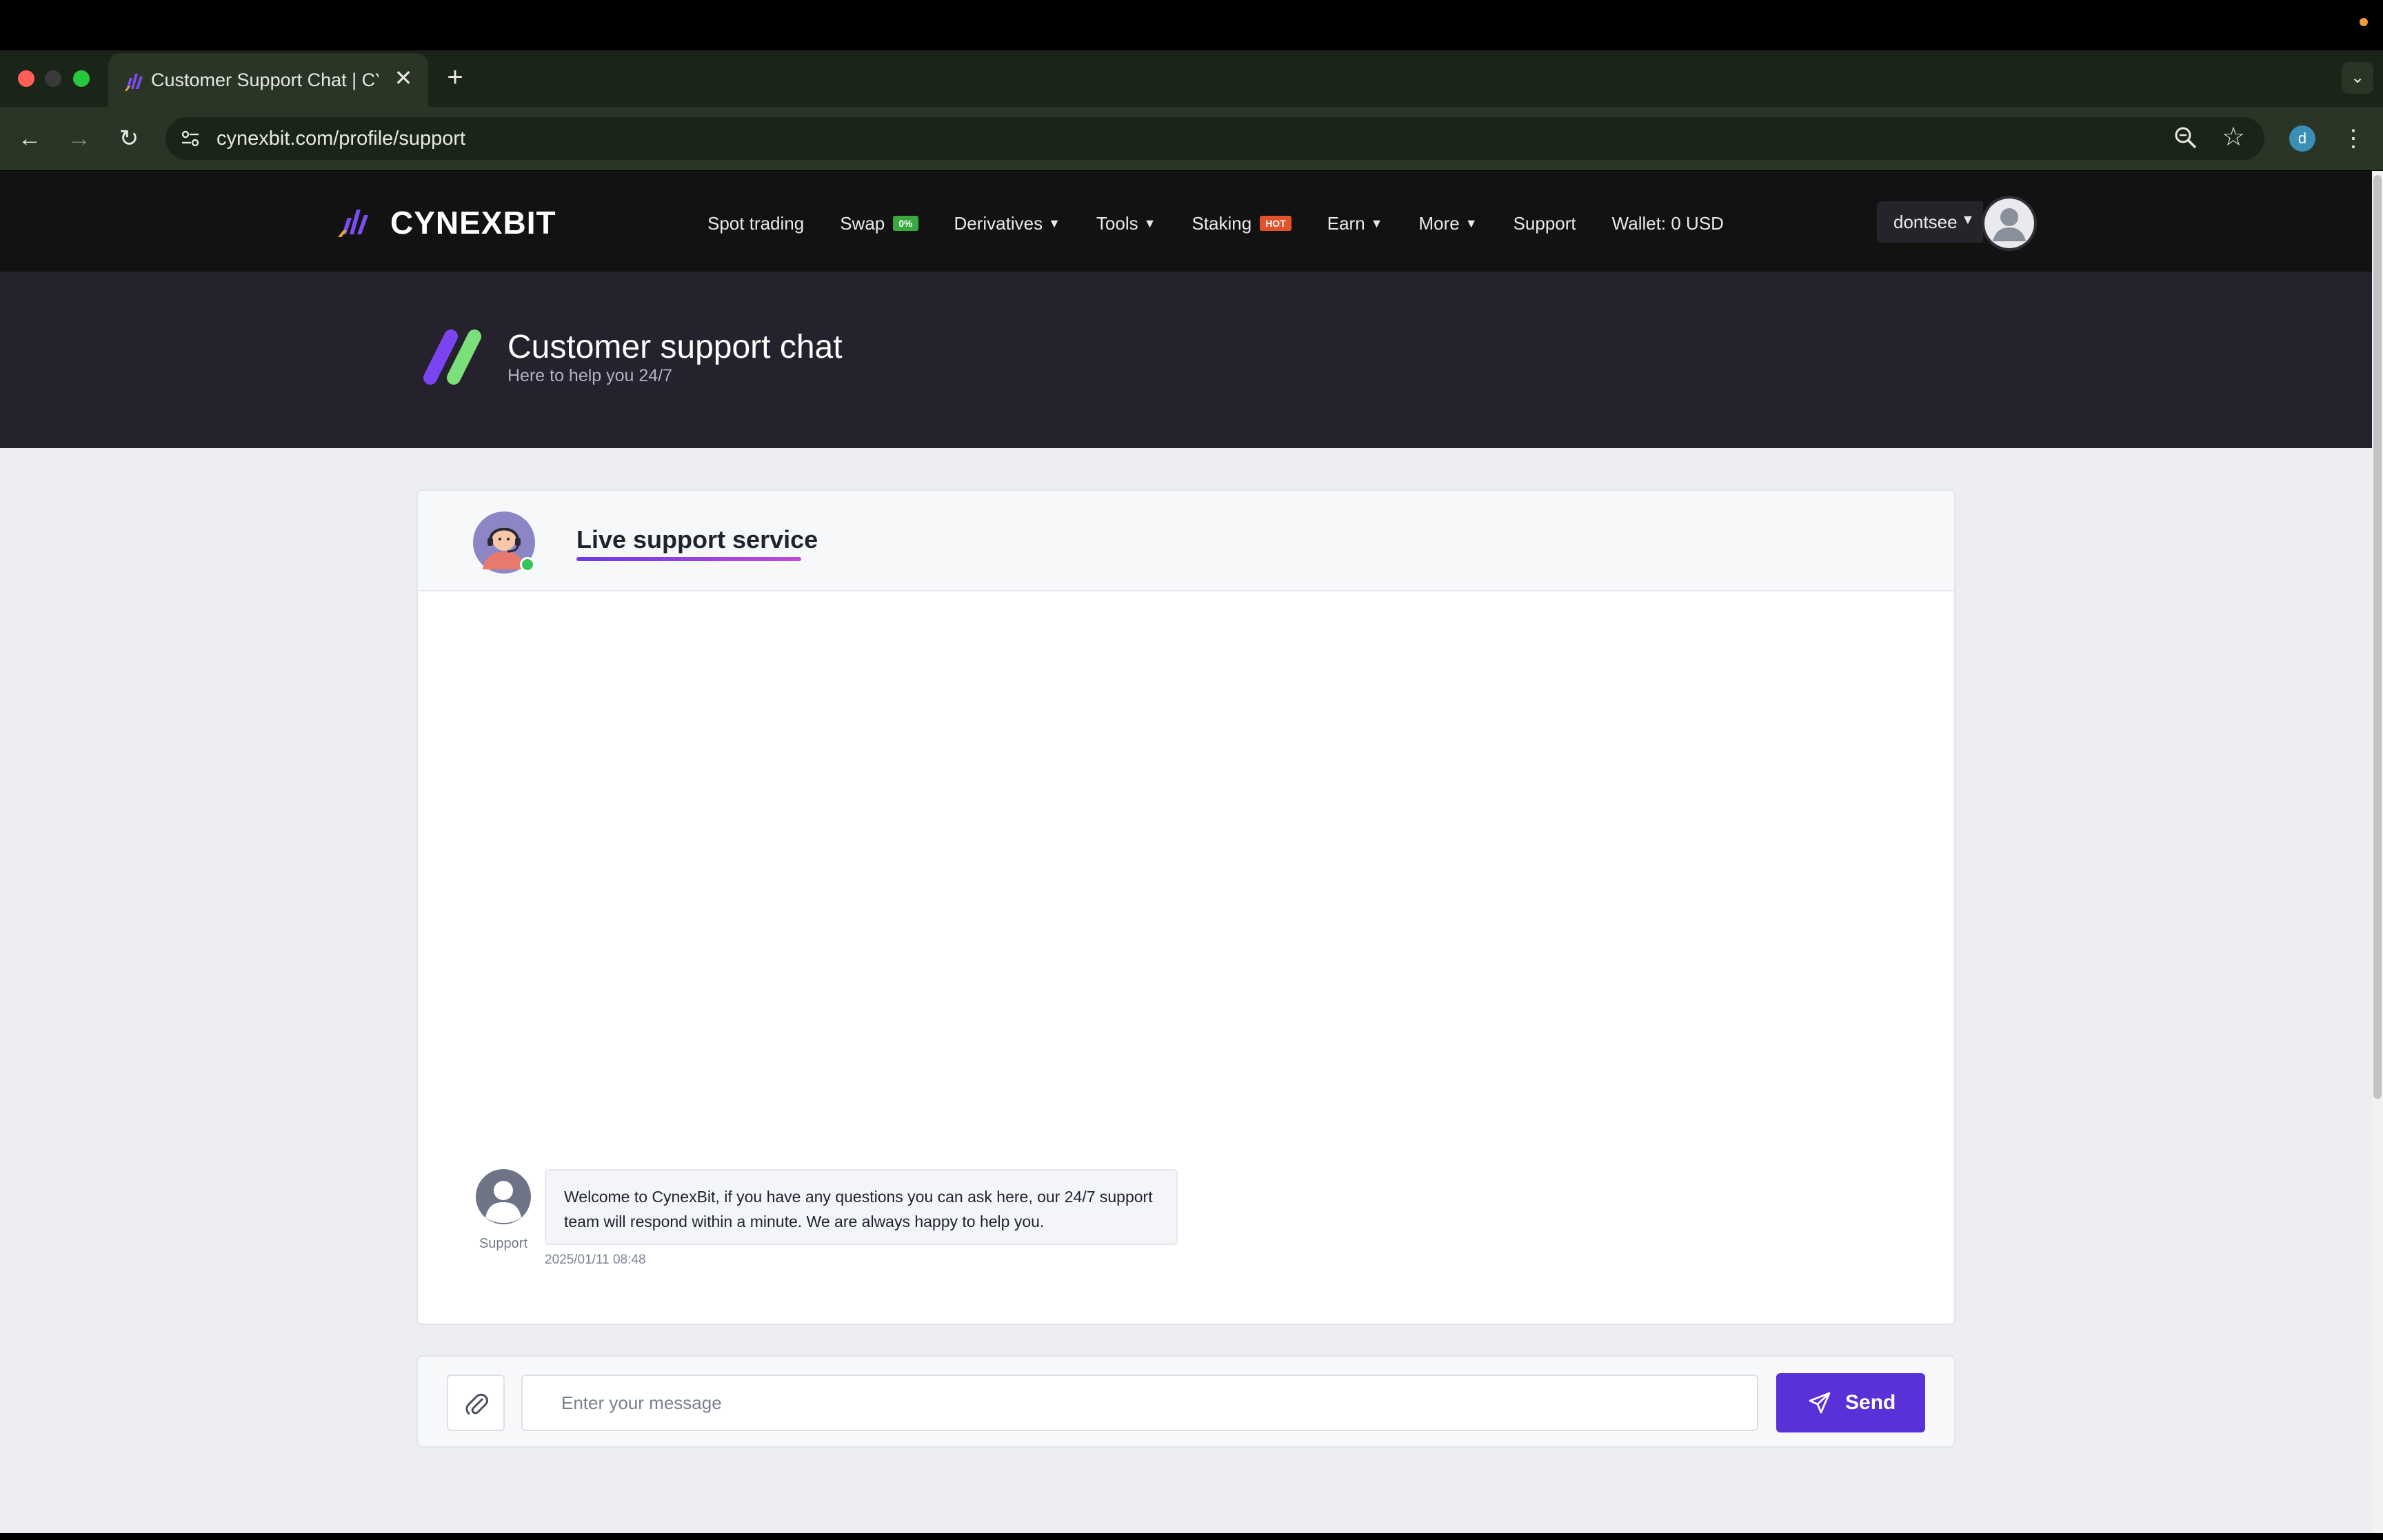  I want to click on nav-label: Support, so click(1544, 224).